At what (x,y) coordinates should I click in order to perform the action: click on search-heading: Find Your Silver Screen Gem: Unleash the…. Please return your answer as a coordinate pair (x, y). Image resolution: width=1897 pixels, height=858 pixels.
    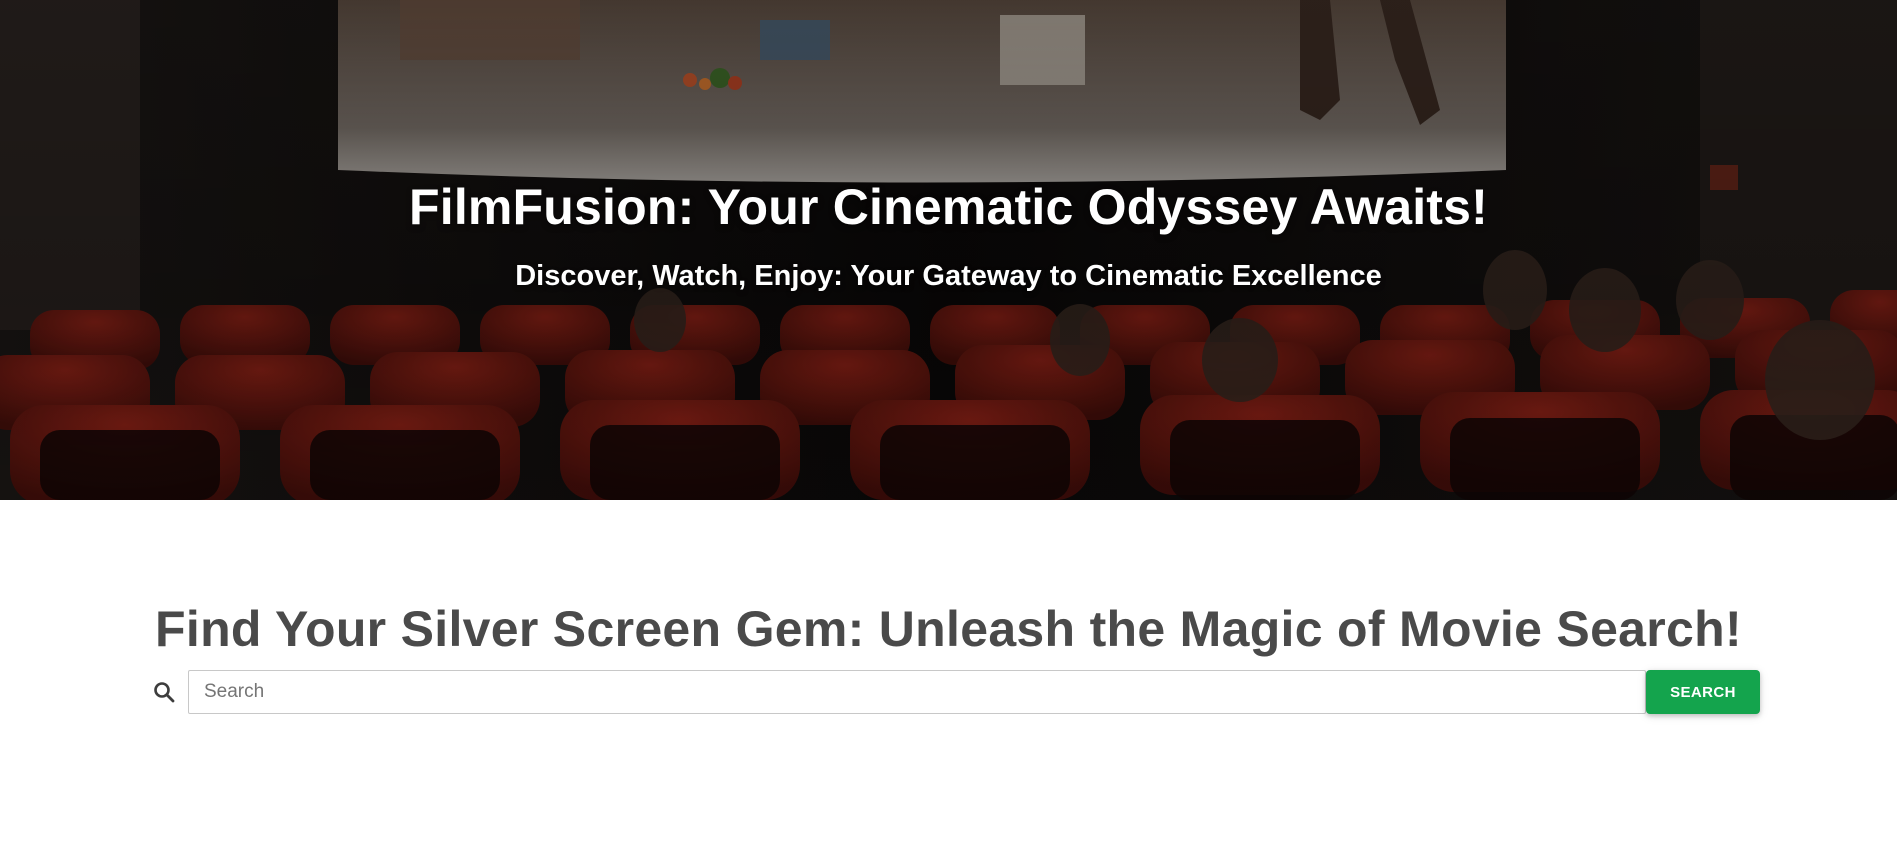
    Looking at the image, I should click on (948, 629).